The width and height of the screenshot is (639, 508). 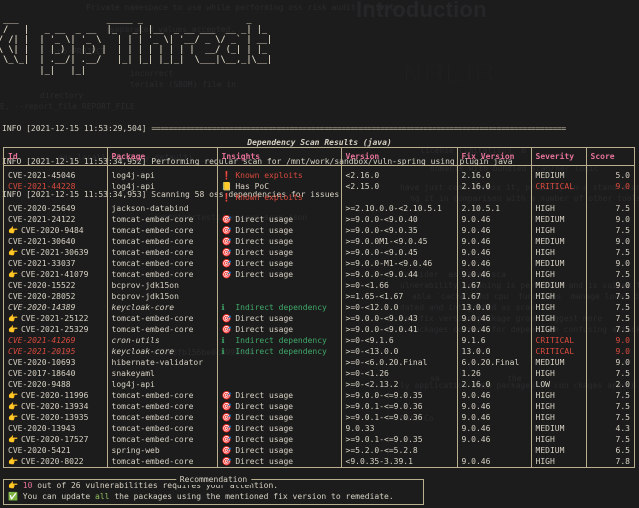 What do you see at coordinates (279, 351) in the screenshot?
I see `cell-insights: ℹ Indirect dependency` at bounding box center [279, 351].